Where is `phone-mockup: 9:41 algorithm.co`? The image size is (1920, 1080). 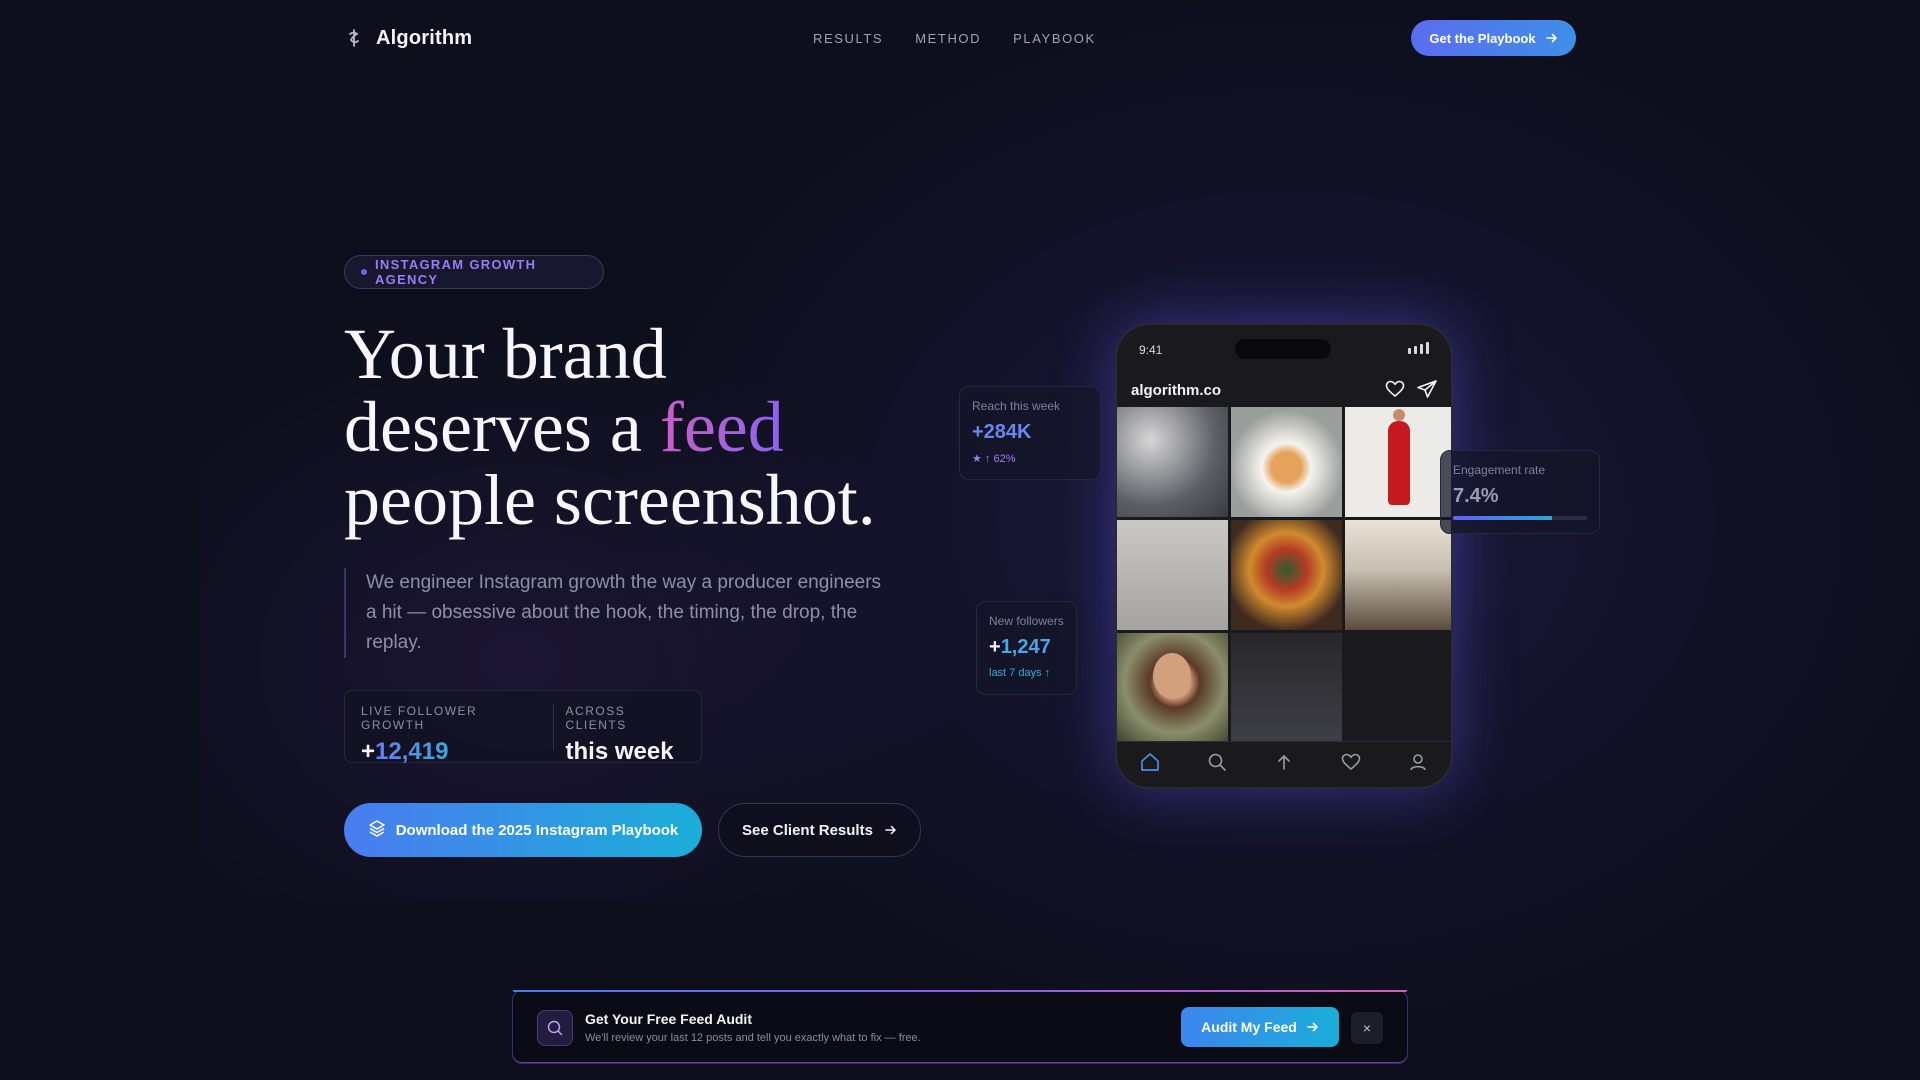
phone-mockup: 9:41 algorithm.co is located at coordinates (1284, 556).